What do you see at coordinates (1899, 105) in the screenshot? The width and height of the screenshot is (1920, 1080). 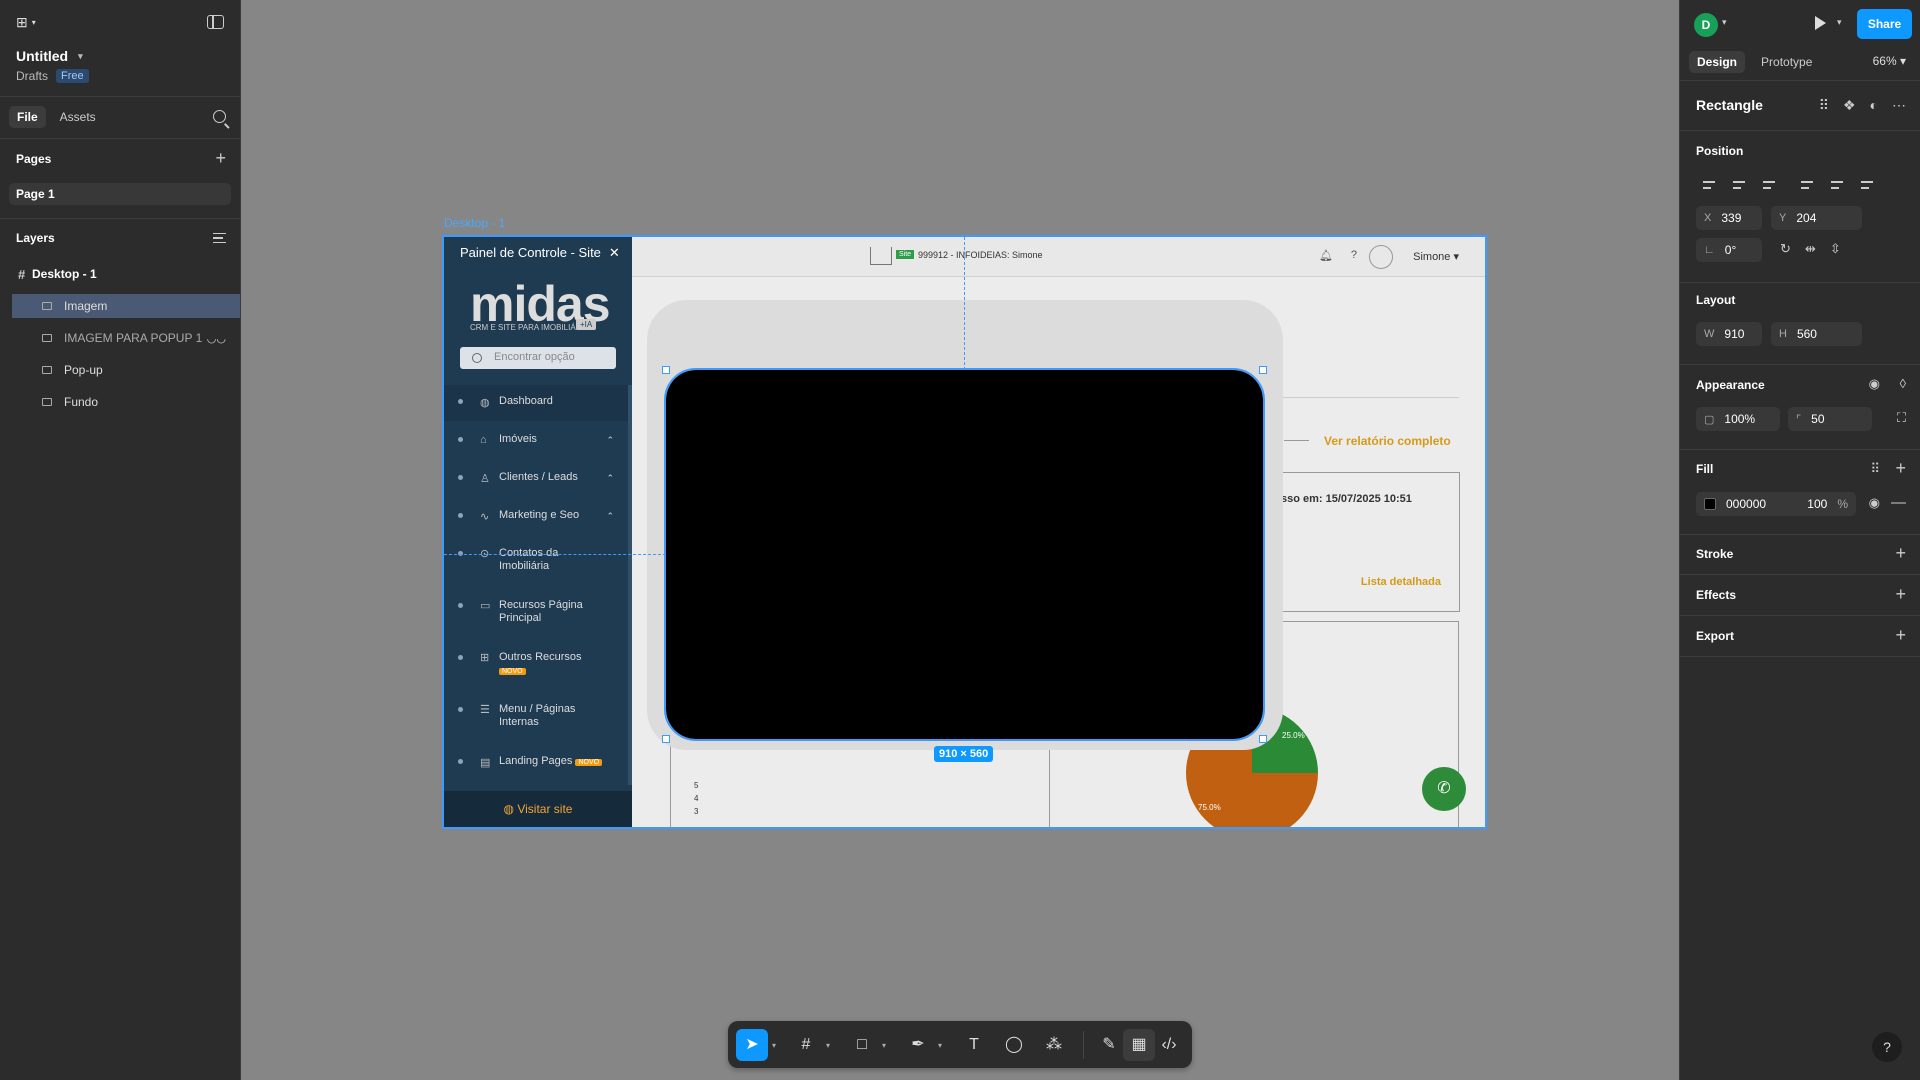 I see `more-icon: ⋯` at bounding box center [1899, 105].